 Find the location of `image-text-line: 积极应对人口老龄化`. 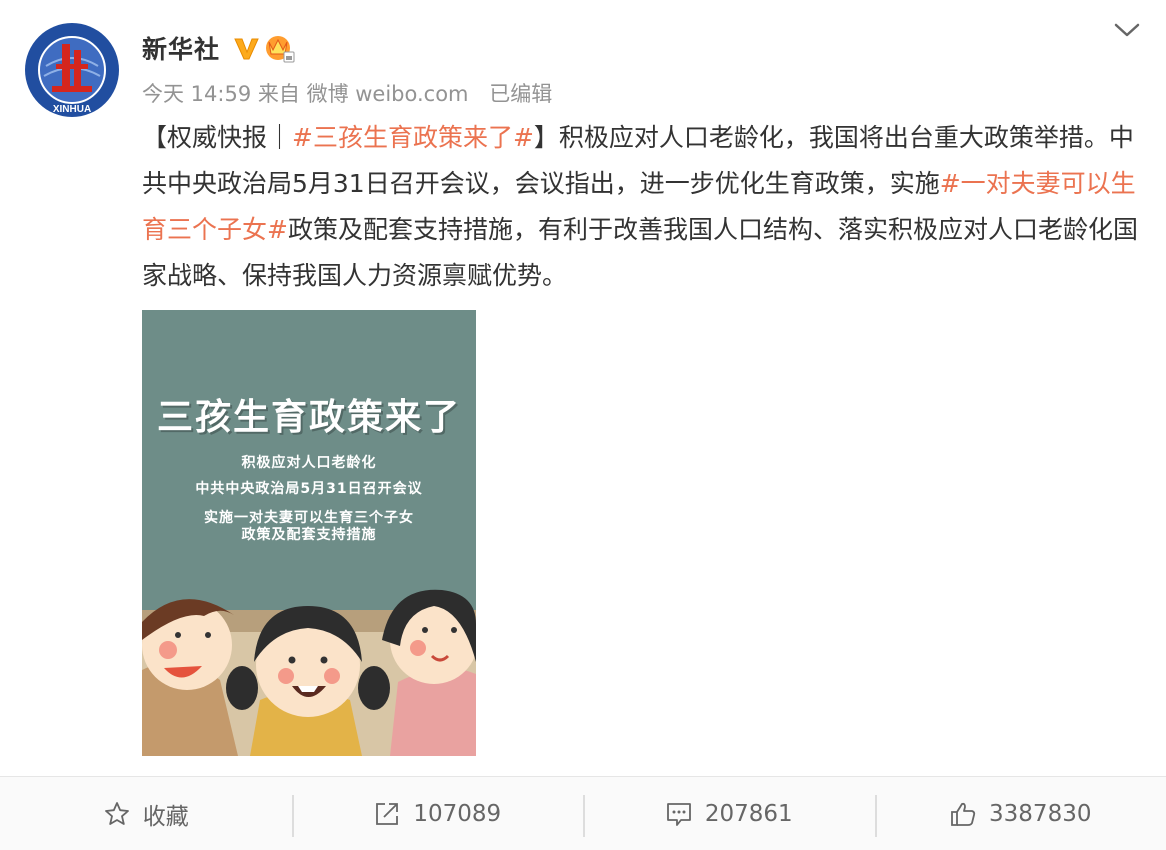

image-text-line: 积极应对人口老龄化 is located at coordinates (309, 463).